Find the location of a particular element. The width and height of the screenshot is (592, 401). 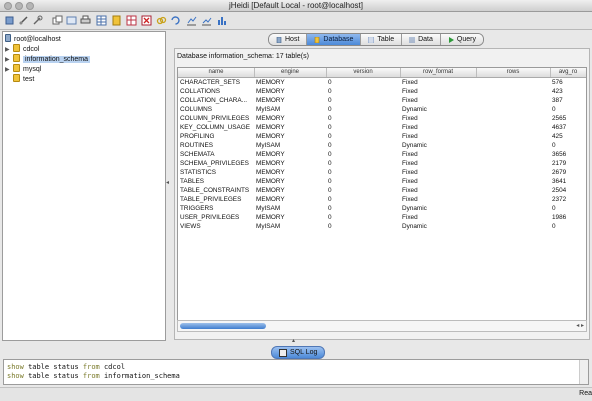

tab-table: Table is located at coordinates (382, 39).